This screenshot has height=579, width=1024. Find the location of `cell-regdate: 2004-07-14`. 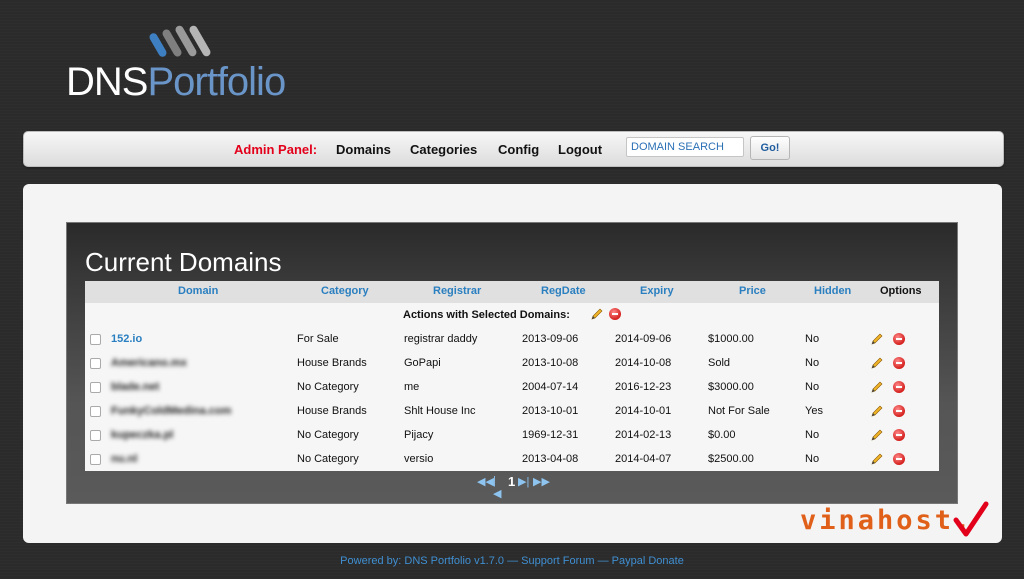

cell-regdate: 2004-07-14 is located at coordinates (550, 387).